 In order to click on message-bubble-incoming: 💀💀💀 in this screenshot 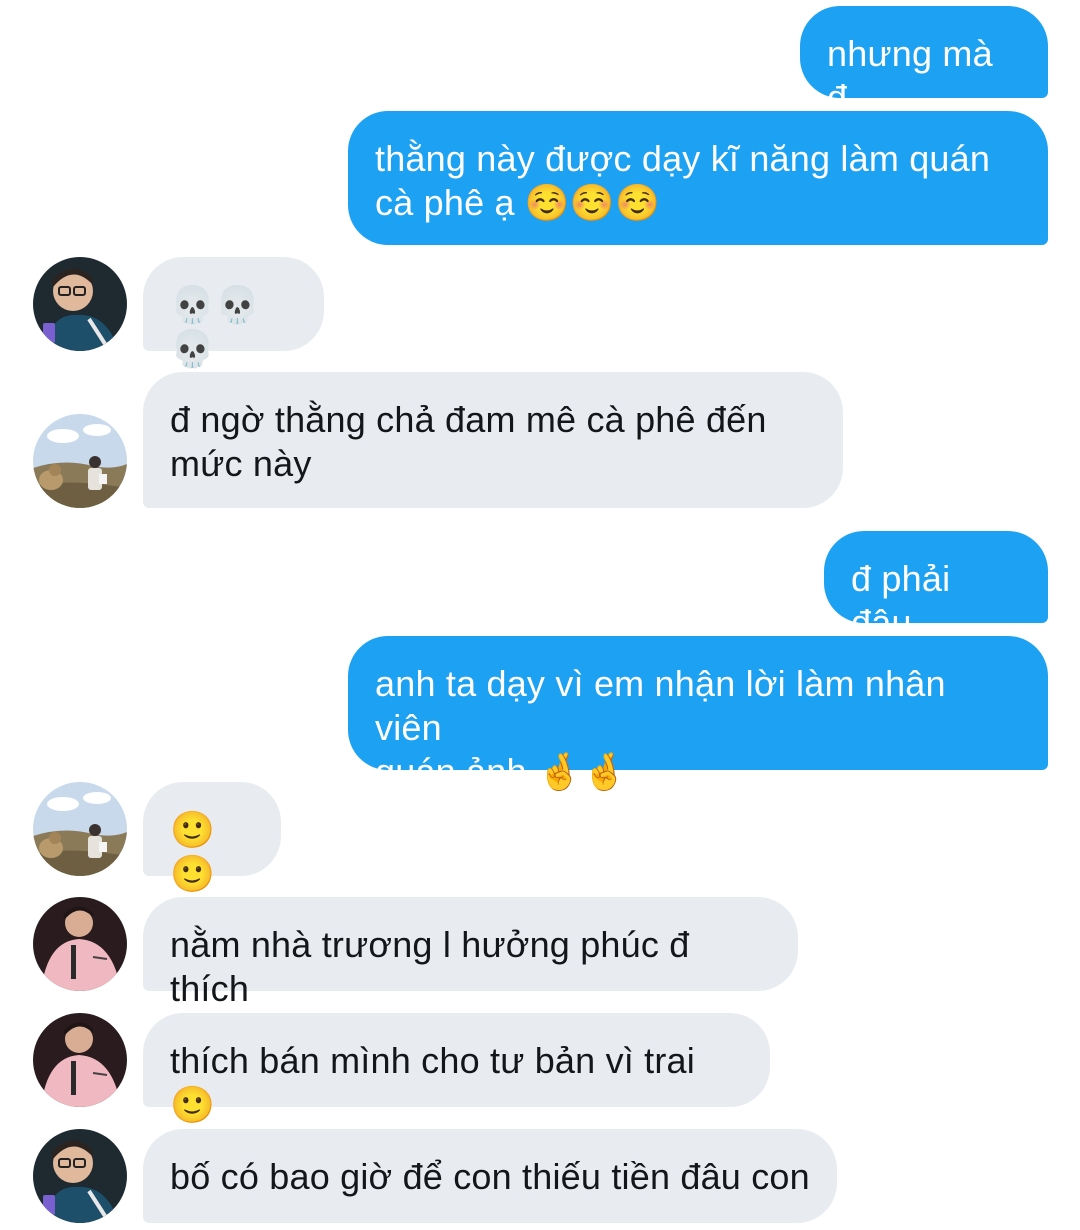, I will do `click(233, 313)`.